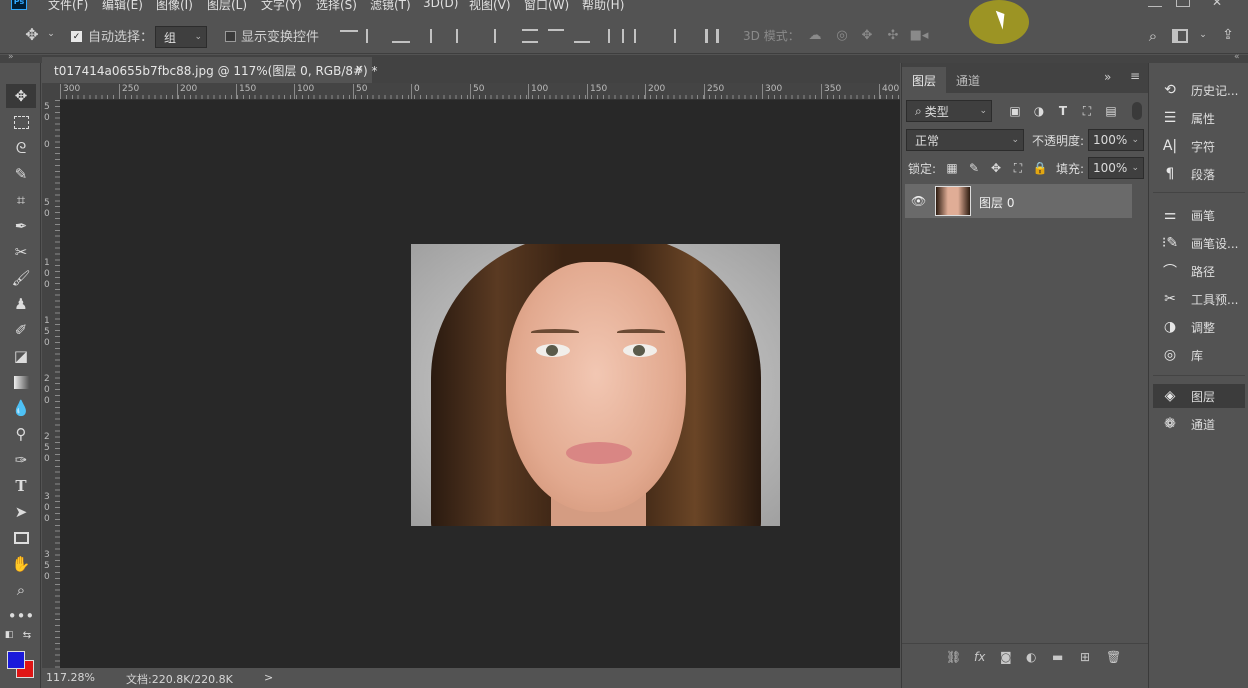 The image size is (1248, 688). What do you see at coordinates (1107, 77) in the screenshot?
I see `collapse-panel-icon: »` at bounding box center [1107, 77].